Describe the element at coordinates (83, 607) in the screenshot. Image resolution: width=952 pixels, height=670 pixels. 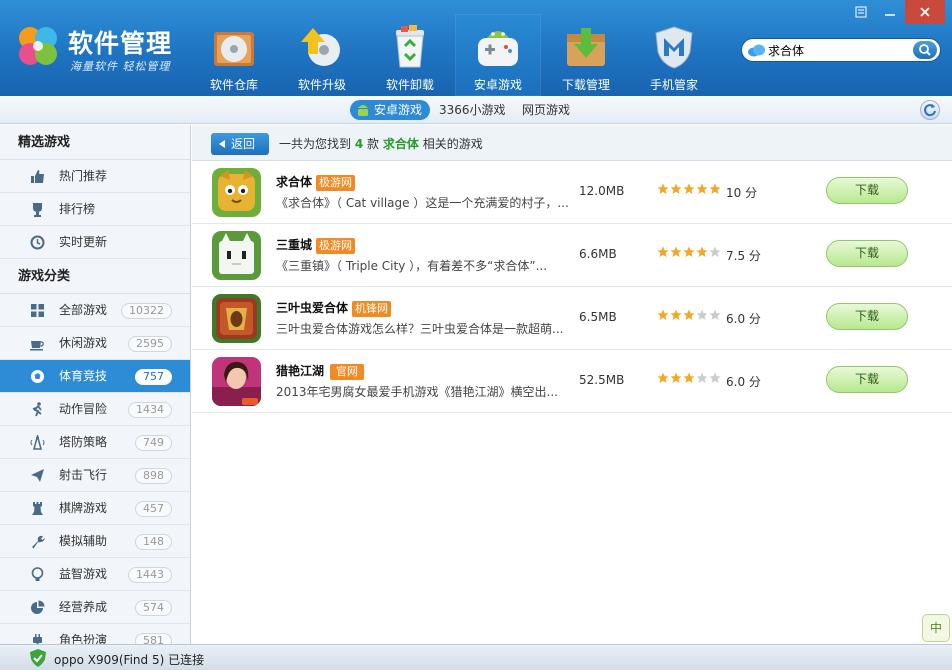
I see `sidebar-item-label: 经营养成` at that location.